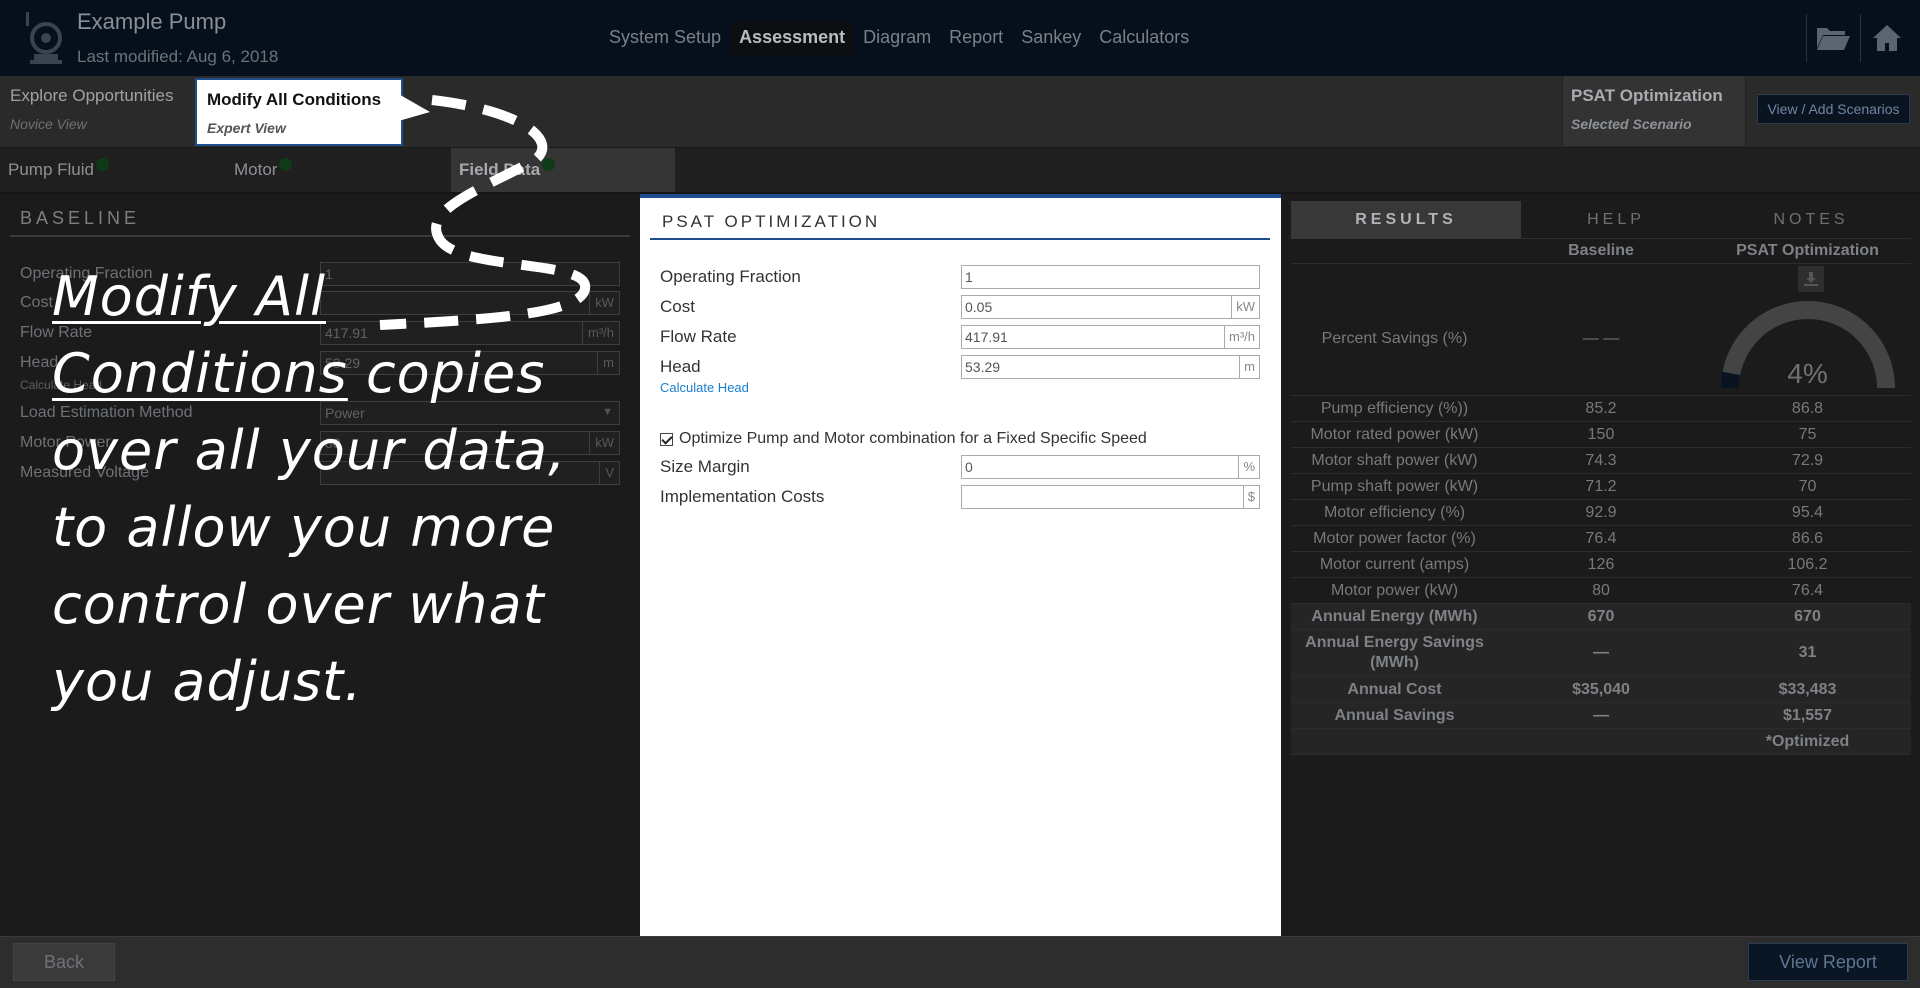 The width and height of the screenshot is (1920, 988). What do you see at coordinates (1110, 497) in the screenshot?
I see `implementation-costs-input: $` at bounding box center [1110, 497].